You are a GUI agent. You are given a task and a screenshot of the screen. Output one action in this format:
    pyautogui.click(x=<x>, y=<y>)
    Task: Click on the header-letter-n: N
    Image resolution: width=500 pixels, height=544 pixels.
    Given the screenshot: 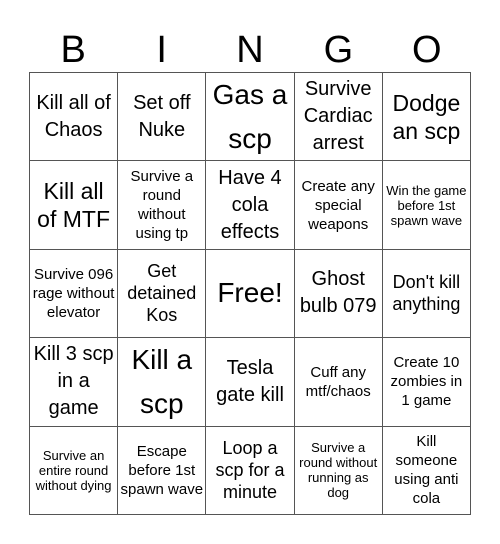 What is the action you would take?
    pyautogui.click(x=250, y=50)
    